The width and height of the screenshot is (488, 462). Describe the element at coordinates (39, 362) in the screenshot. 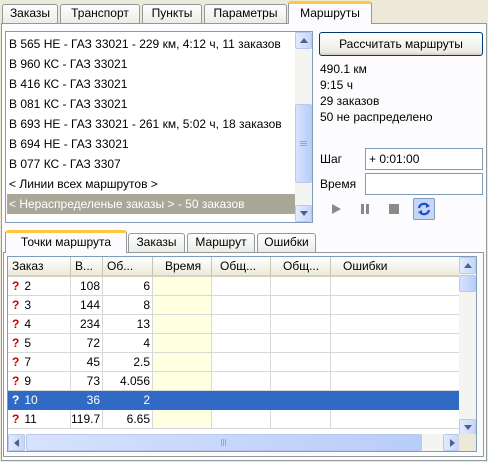

I see `cell-order: ? 7` at that location.